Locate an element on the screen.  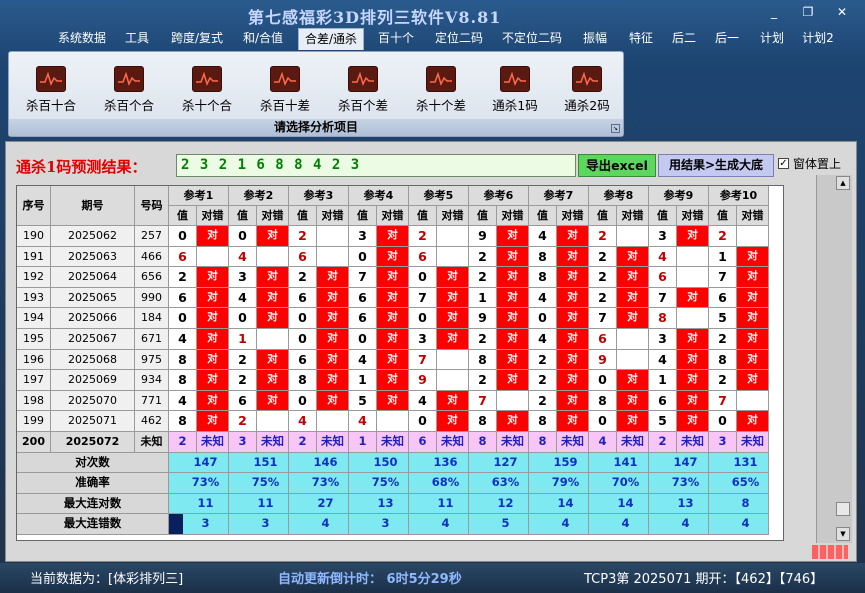
menu-item: 特征 is located at coordinates (641, 39).